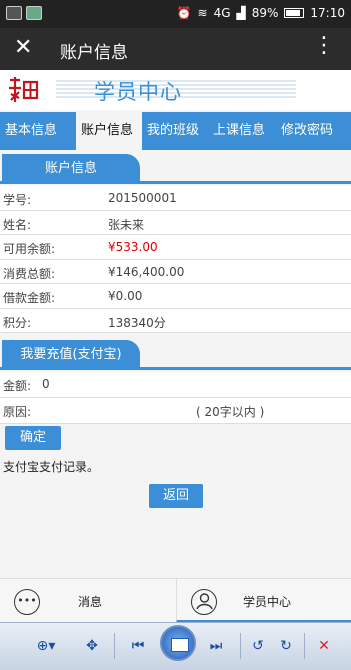  I want to click on list-item: 借款金额: ¥0.00, so click(175, 296).